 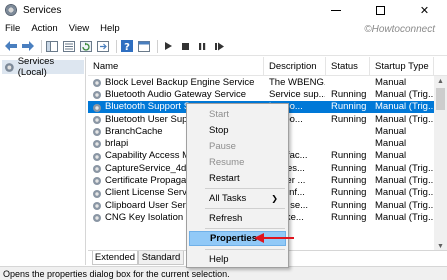 I want to click on column-header-description: Description, so click(x=295, y=66).